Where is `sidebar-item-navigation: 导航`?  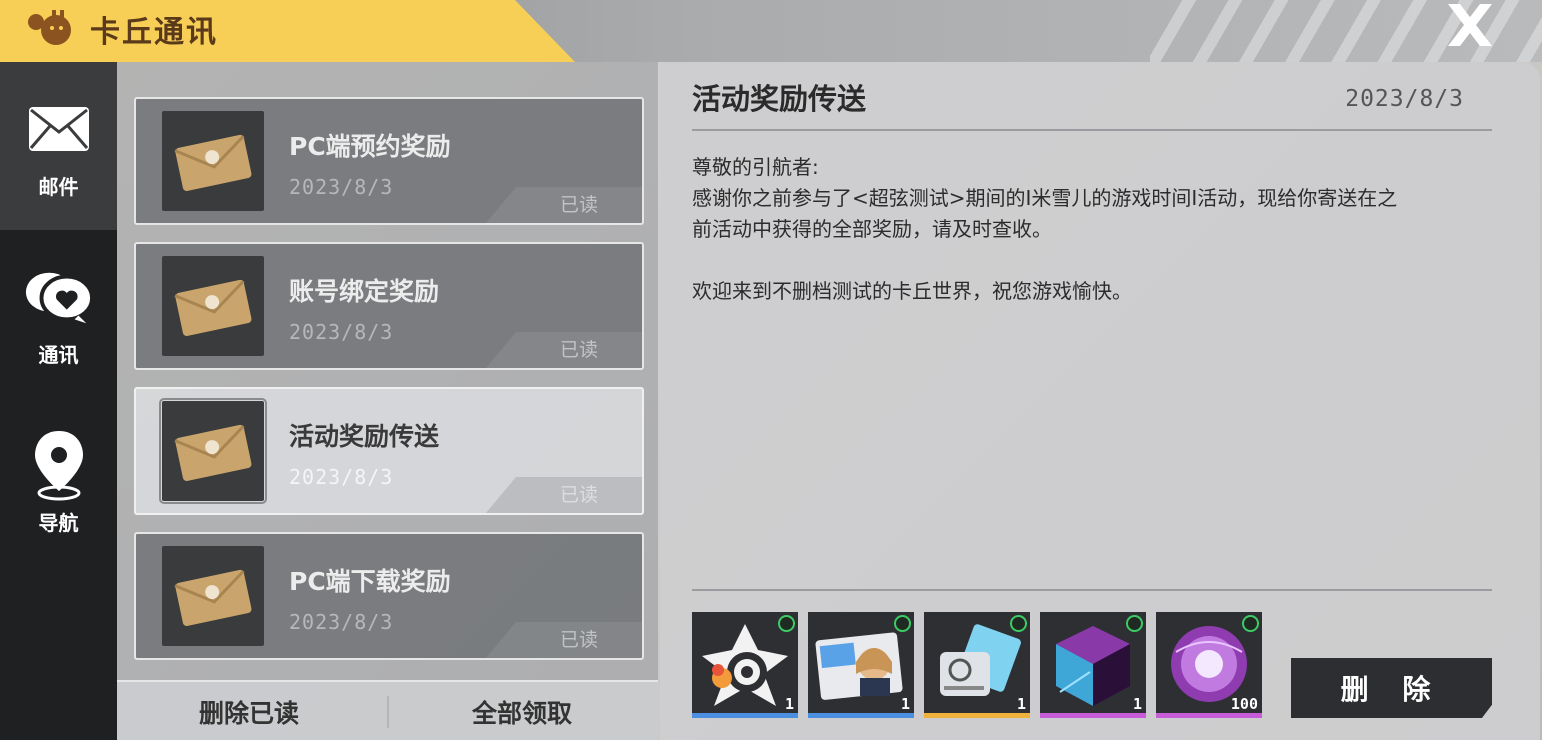 sidebar-item-navigation: 导航 is located at coordinates (58, 482).